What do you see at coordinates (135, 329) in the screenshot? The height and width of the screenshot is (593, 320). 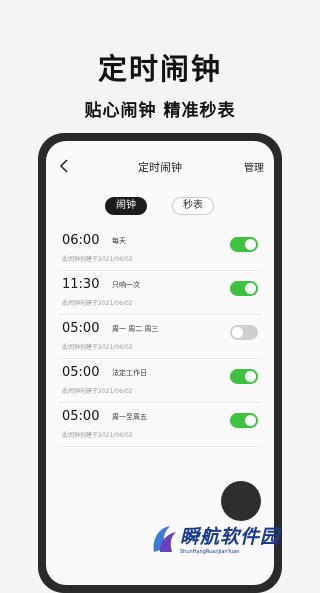 I see `alarm-repeat: 周一 周二 周三` at bounding box center [135, 329].